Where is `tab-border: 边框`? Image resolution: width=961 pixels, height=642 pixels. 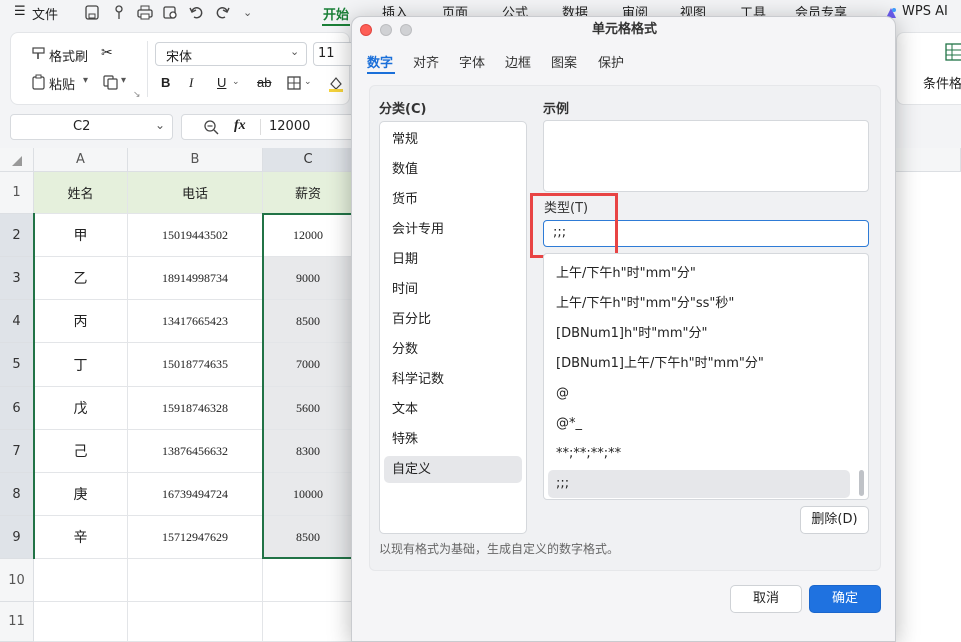
tab-border: 边框 is located at coordinates (518, 61).